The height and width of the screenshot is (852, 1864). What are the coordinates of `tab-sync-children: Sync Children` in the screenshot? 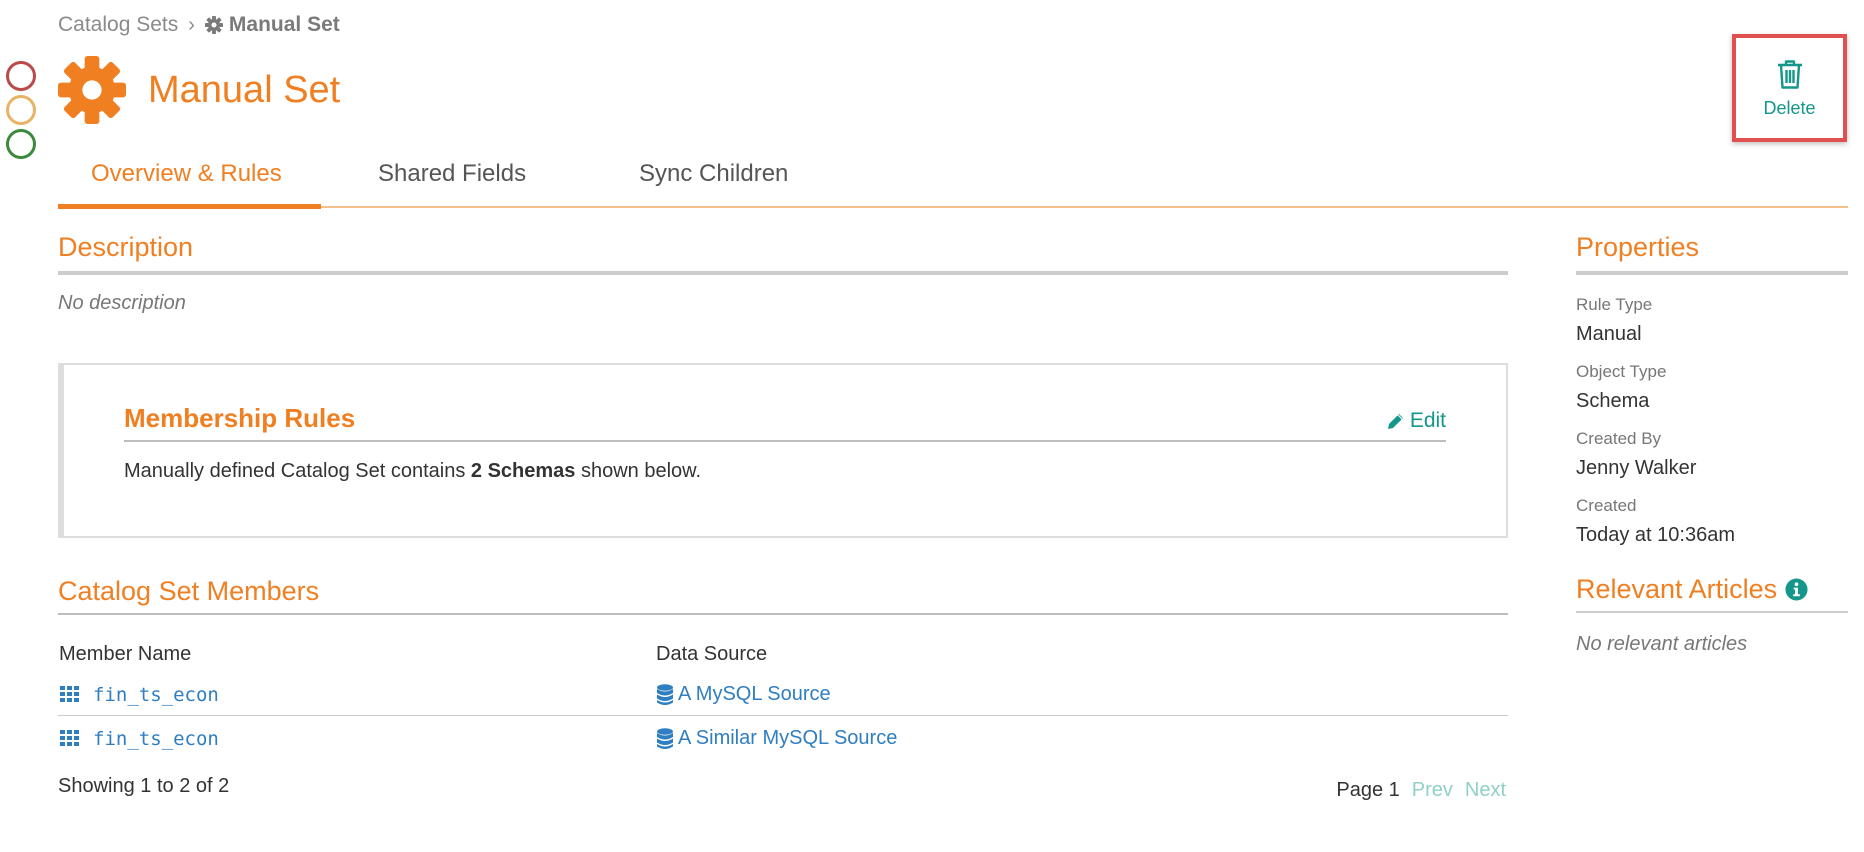 It's located at (713, 174).